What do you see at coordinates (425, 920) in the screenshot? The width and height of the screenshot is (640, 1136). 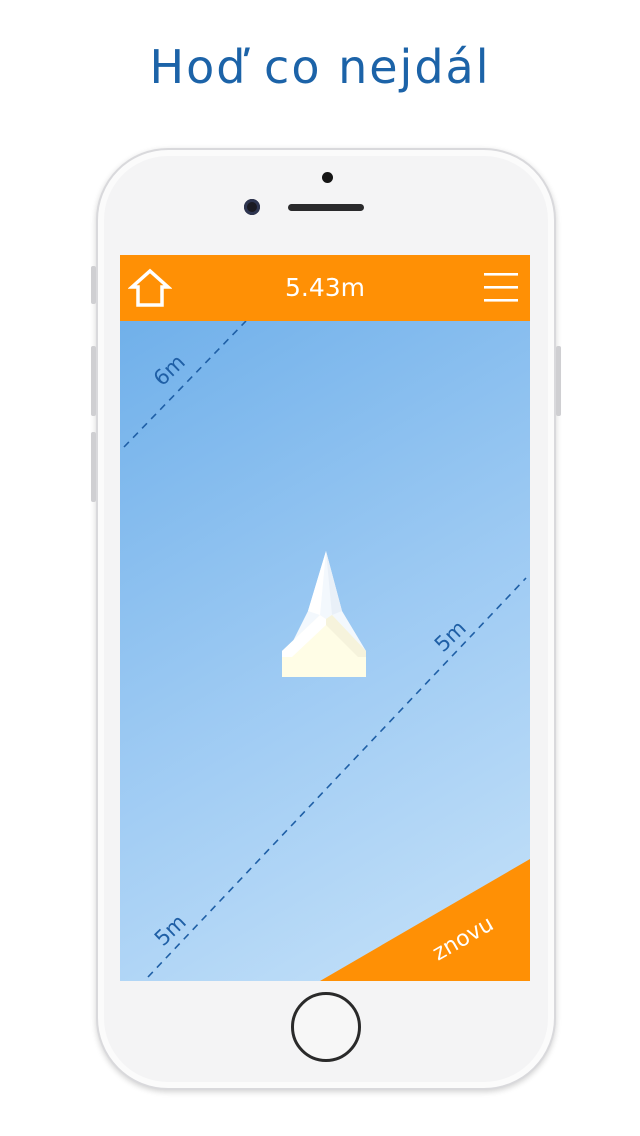 I see `retry-button: znovu` at bounding box center [425, 920].